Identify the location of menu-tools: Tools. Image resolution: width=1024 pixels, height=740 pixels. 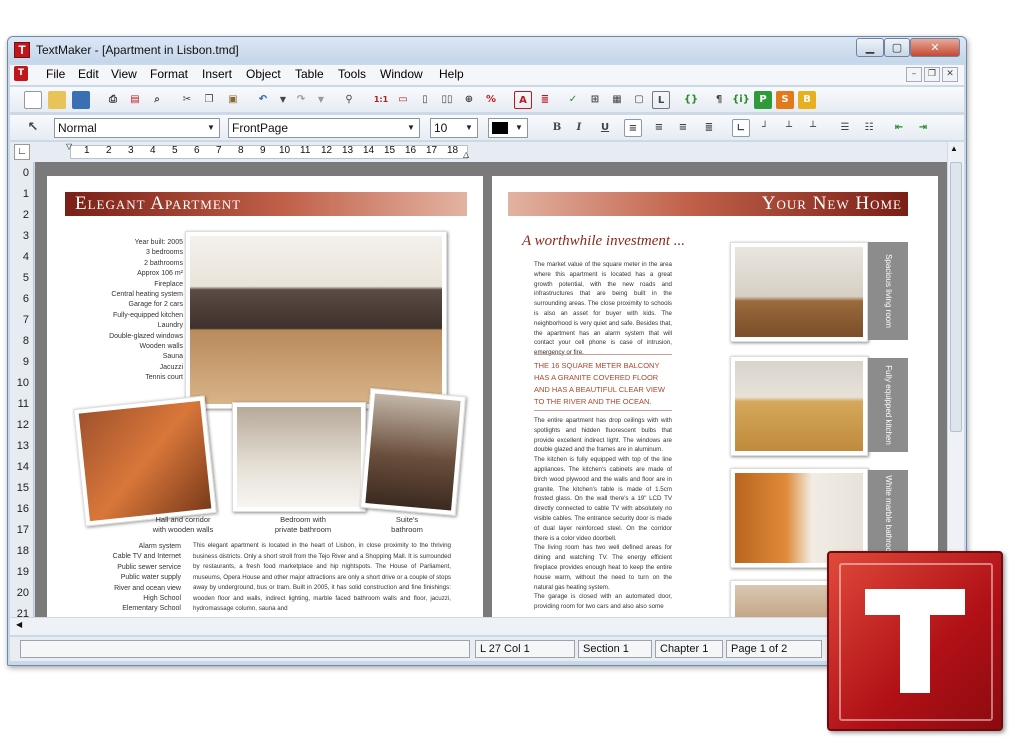
(352, 74).